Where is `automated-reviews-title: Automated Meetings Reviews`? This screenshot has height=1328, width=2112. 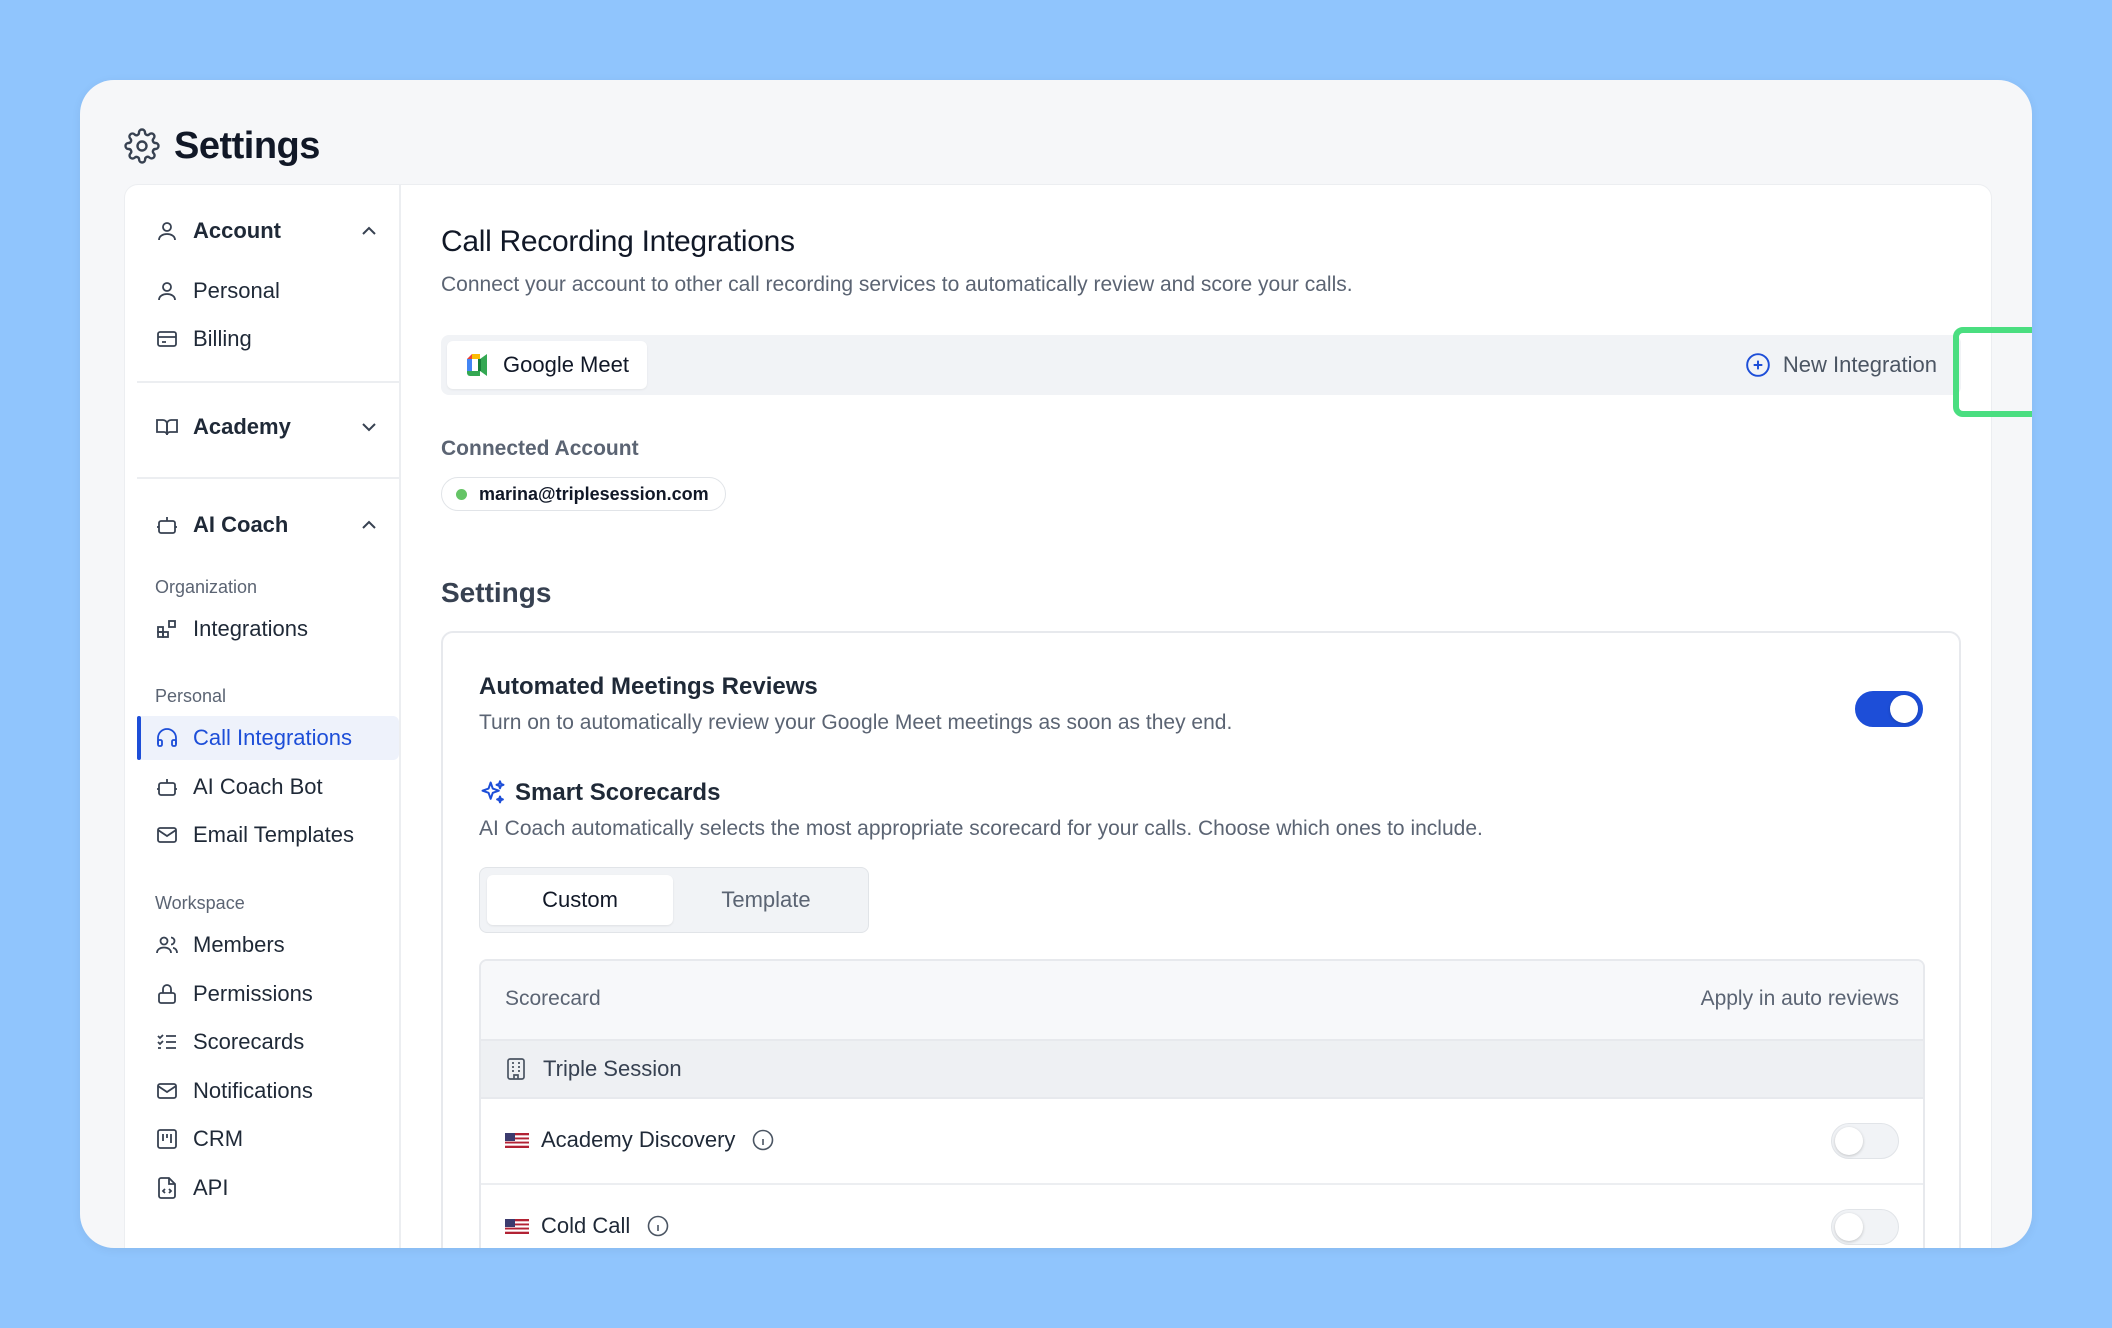
automated-reviews-title: Automated Meetings Reviews is located at coordinates (648, 686).